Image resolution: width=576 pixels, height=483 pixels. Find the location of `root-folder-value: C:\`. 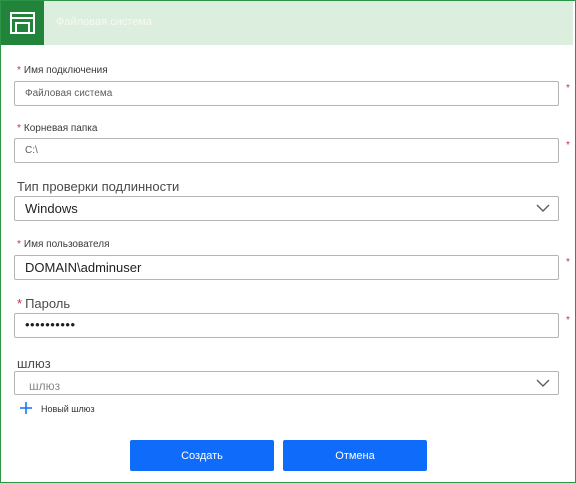

root-folder-value: C:\ is located at coordinates (31, 150).